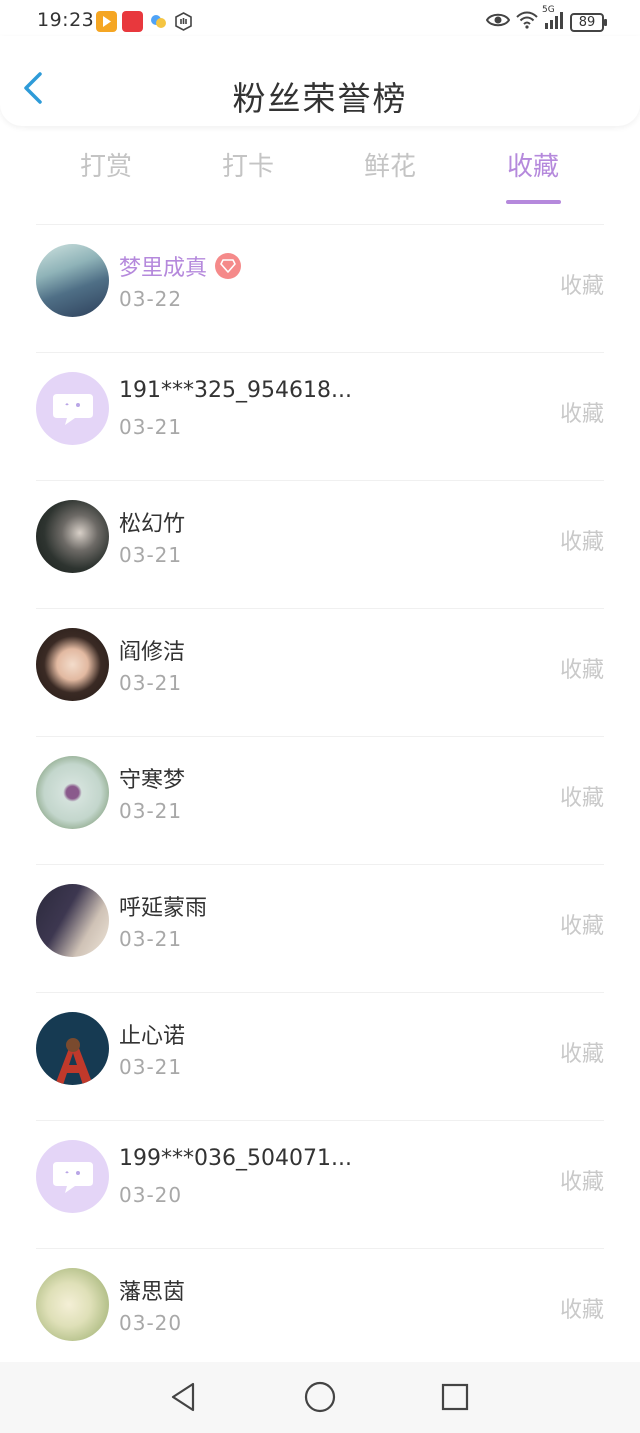 Image resolution: width=640 pixels, height=1433 pixels. I want to click on tab-reward: 打赏, so click(106, 164).